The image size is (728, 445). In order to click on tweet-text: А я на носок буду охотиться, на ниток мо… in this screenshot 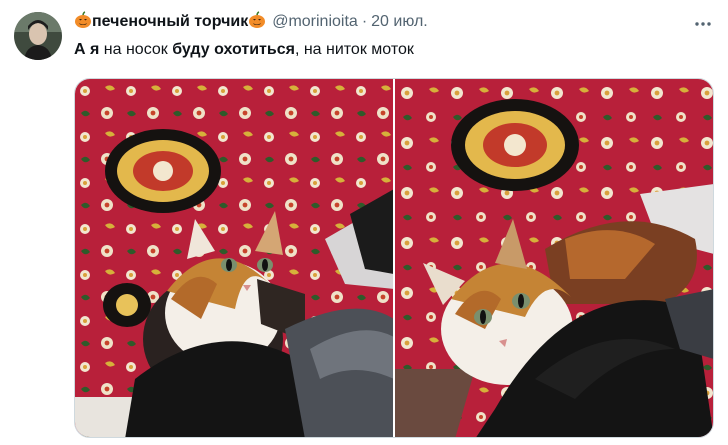, I will do `click(391, 50)`.